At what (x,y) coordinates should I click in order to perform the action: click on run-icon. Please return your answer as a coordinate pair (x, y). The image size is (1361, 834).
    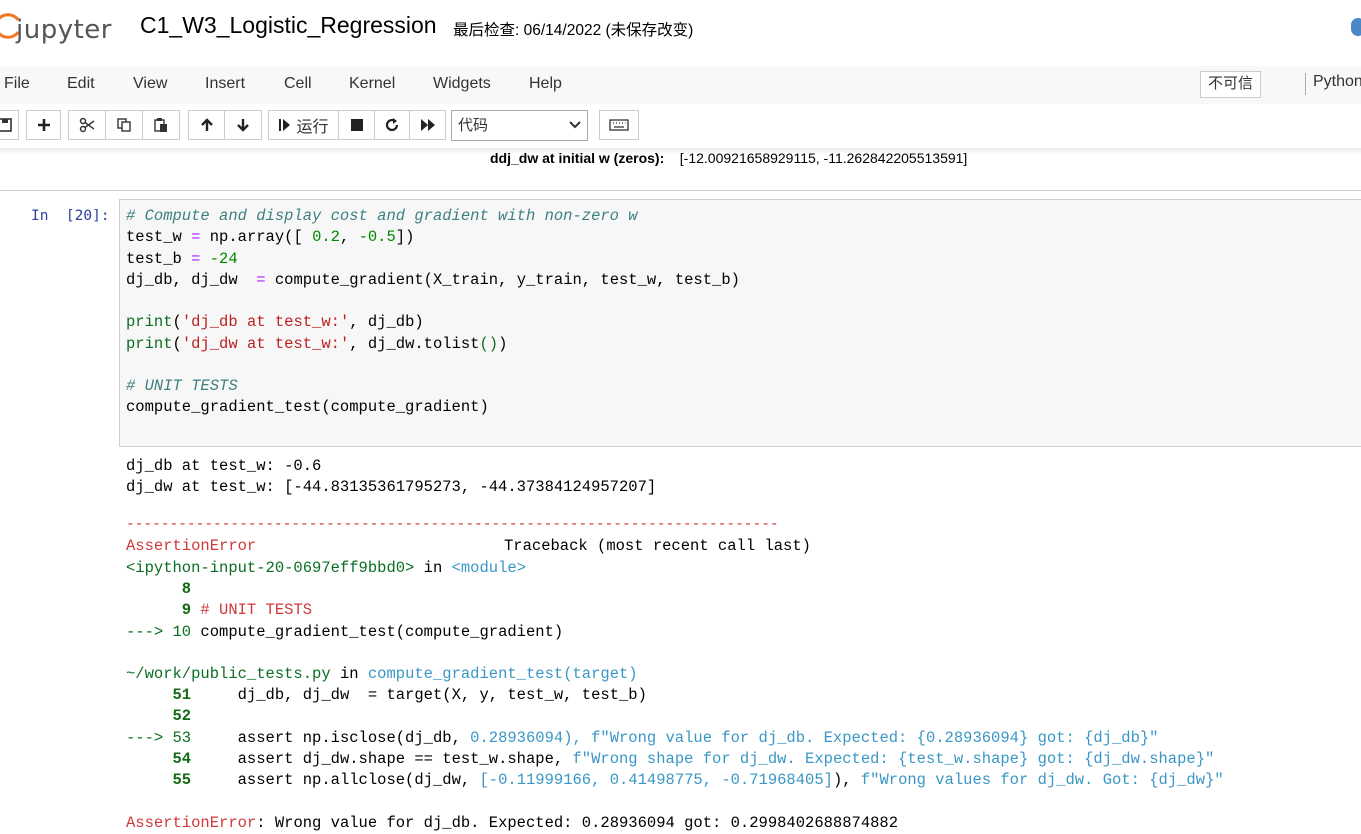
    Looking at the image, I should click on (285, 125).